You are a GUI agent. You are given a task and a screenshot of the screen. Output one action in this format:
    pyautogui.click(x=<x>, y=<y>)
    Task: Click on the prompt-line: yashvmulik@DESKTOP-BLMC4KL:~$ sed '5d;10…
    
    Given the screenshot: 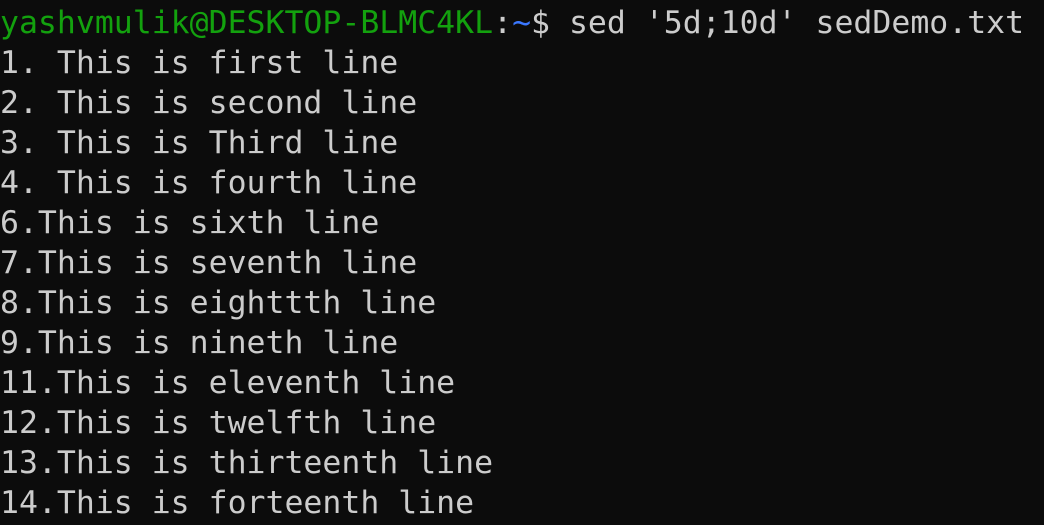 What is the action you would take?
    pyautogui.click(x=512, y=23)
    